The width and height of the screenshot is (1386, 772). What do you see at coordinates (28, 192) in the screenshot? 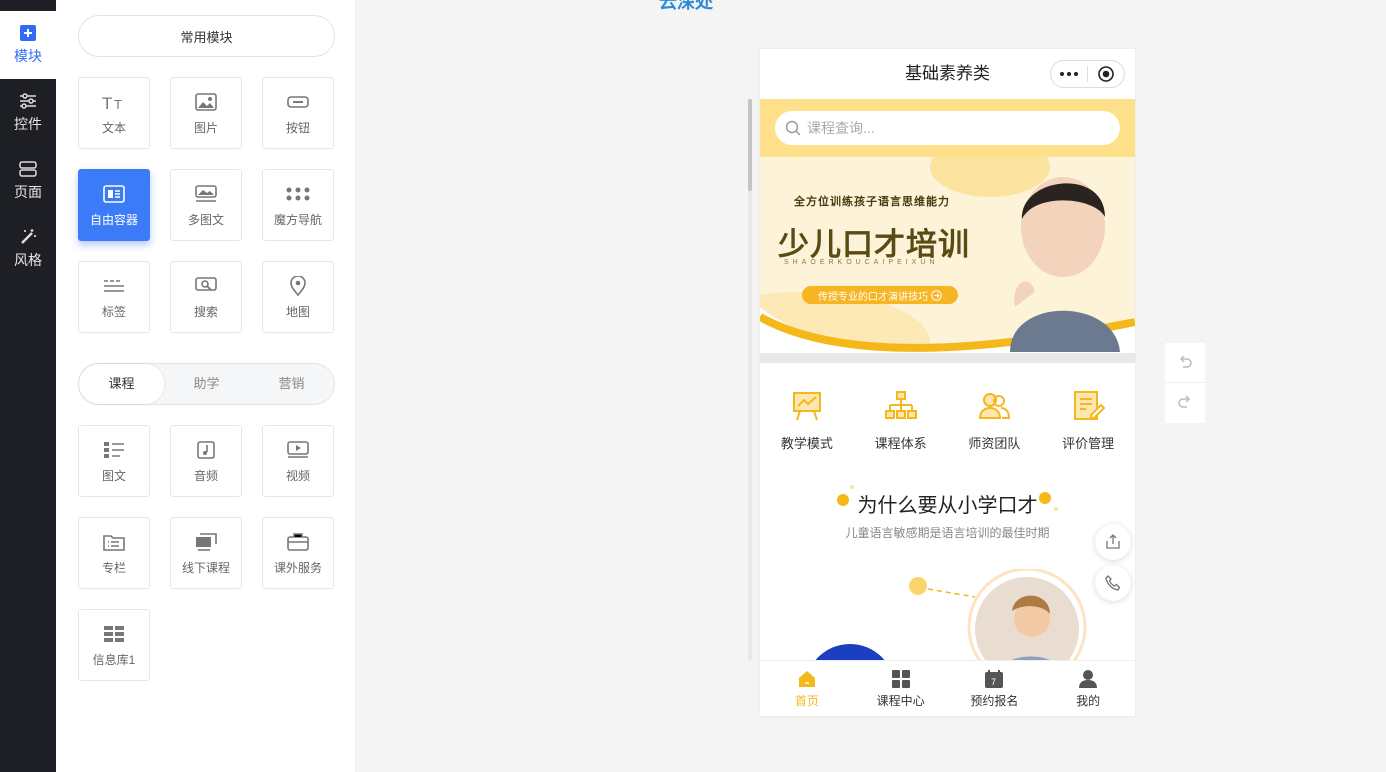
I see `rail-label: 页面` at bounding box center [28, 192].